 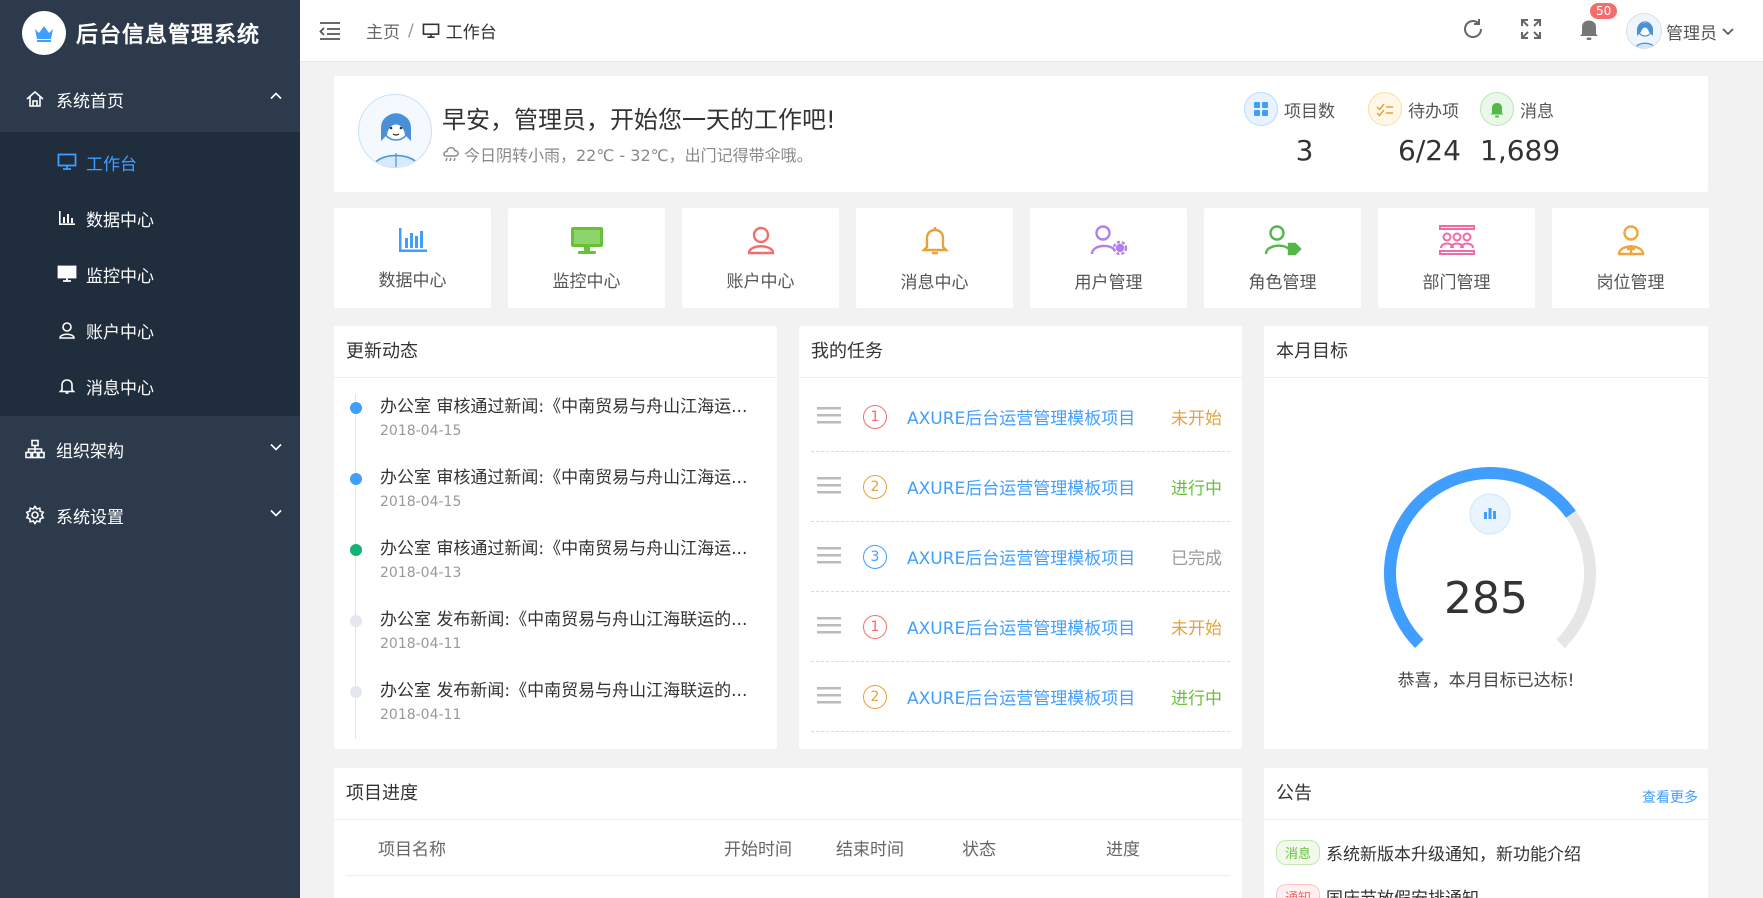 What do you see at coordinates (1294, 793) in the screenshot?
I see `notices-title: 公告` at bounding box center [1294, 793].